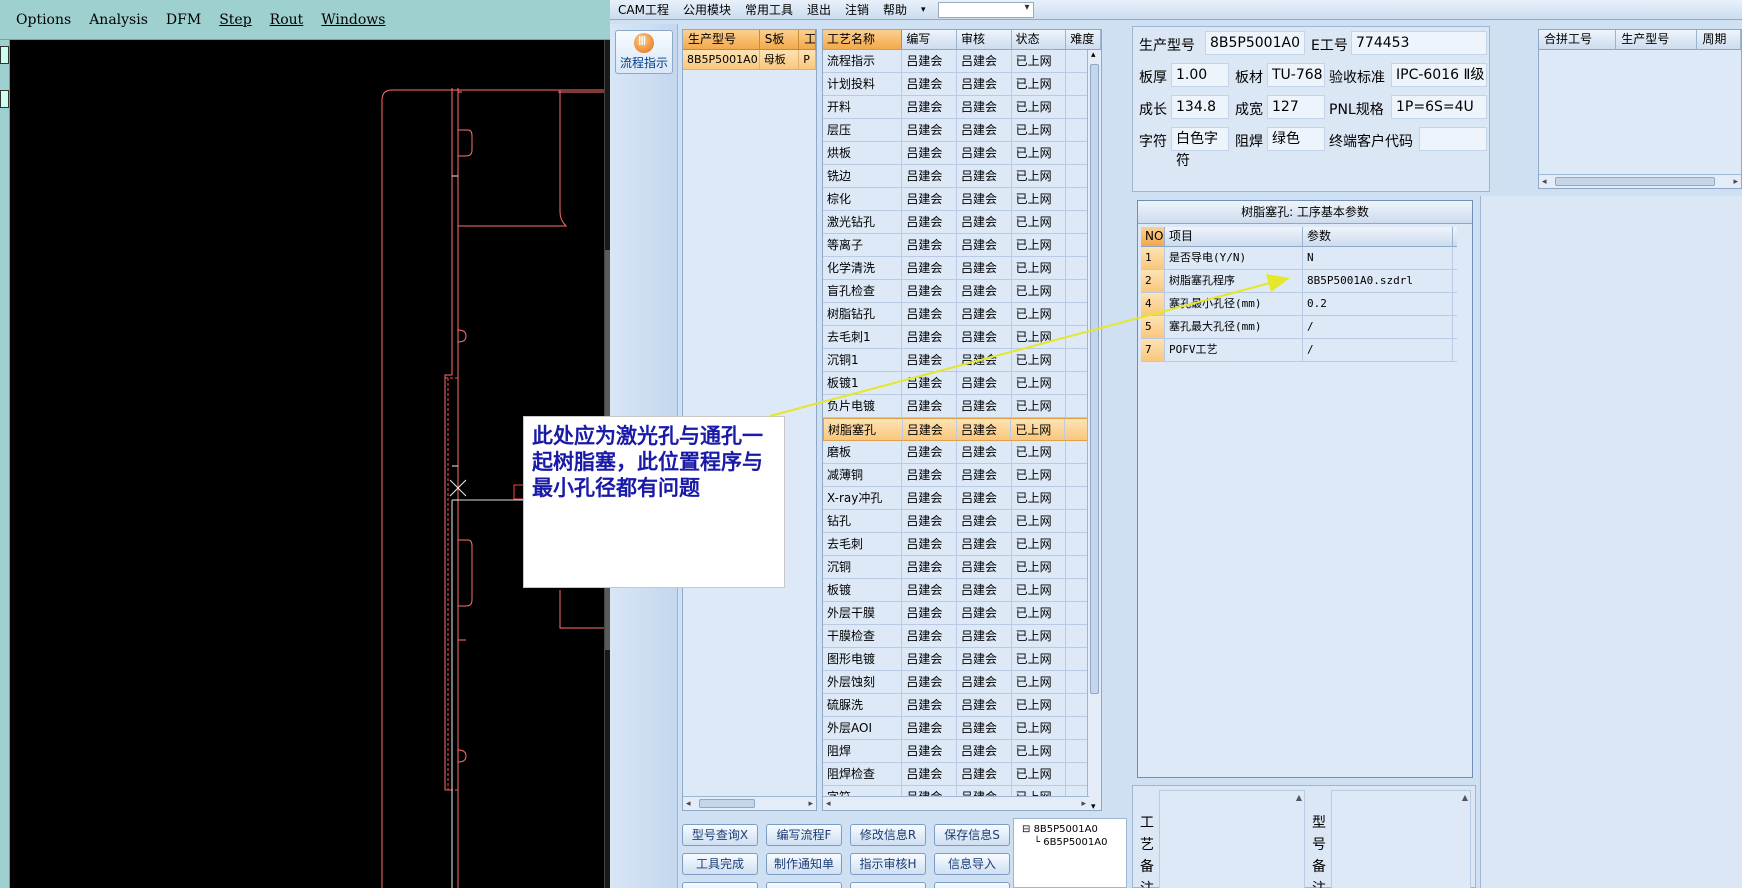 The width and height of the screenshot is (1742, 888). Describe the element at coordinates (857, 9) in the screenshot. I see `menu-logout: 注销` at that location.